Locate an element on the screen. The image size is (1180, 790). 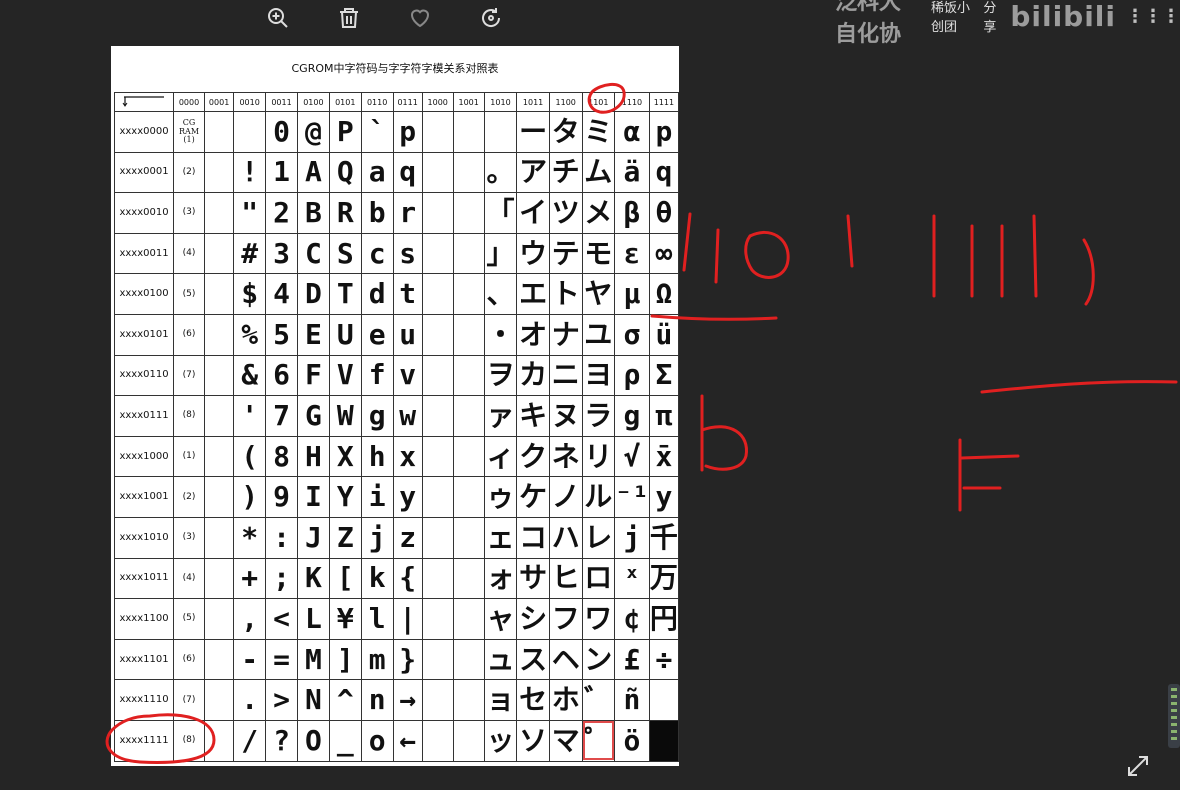
char-cell: ォ is located at coordinates (500, 578).